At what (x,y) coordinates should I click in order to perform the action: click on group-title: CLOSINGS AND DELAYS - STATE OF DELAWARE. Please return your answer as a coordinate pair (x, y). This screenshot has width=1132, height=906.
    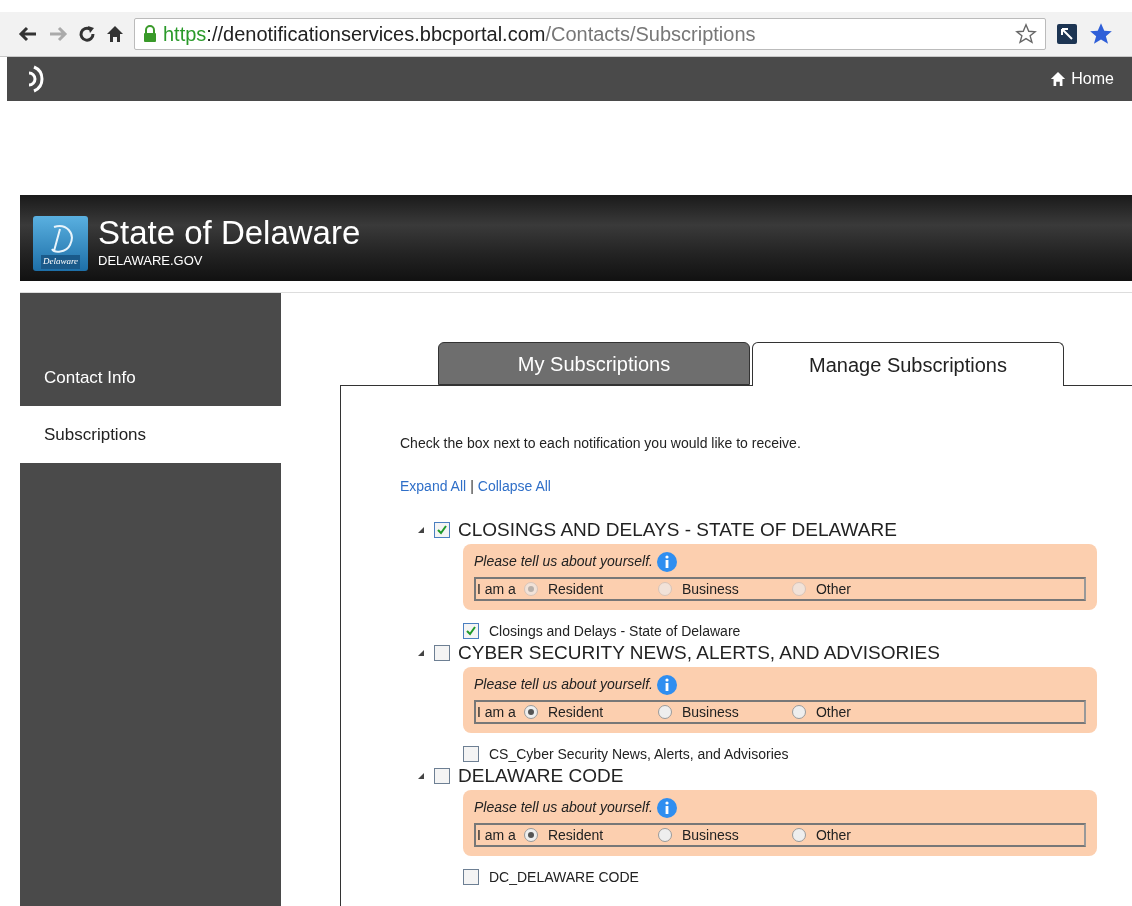
    Looking at the image, I should click on (677, 529).